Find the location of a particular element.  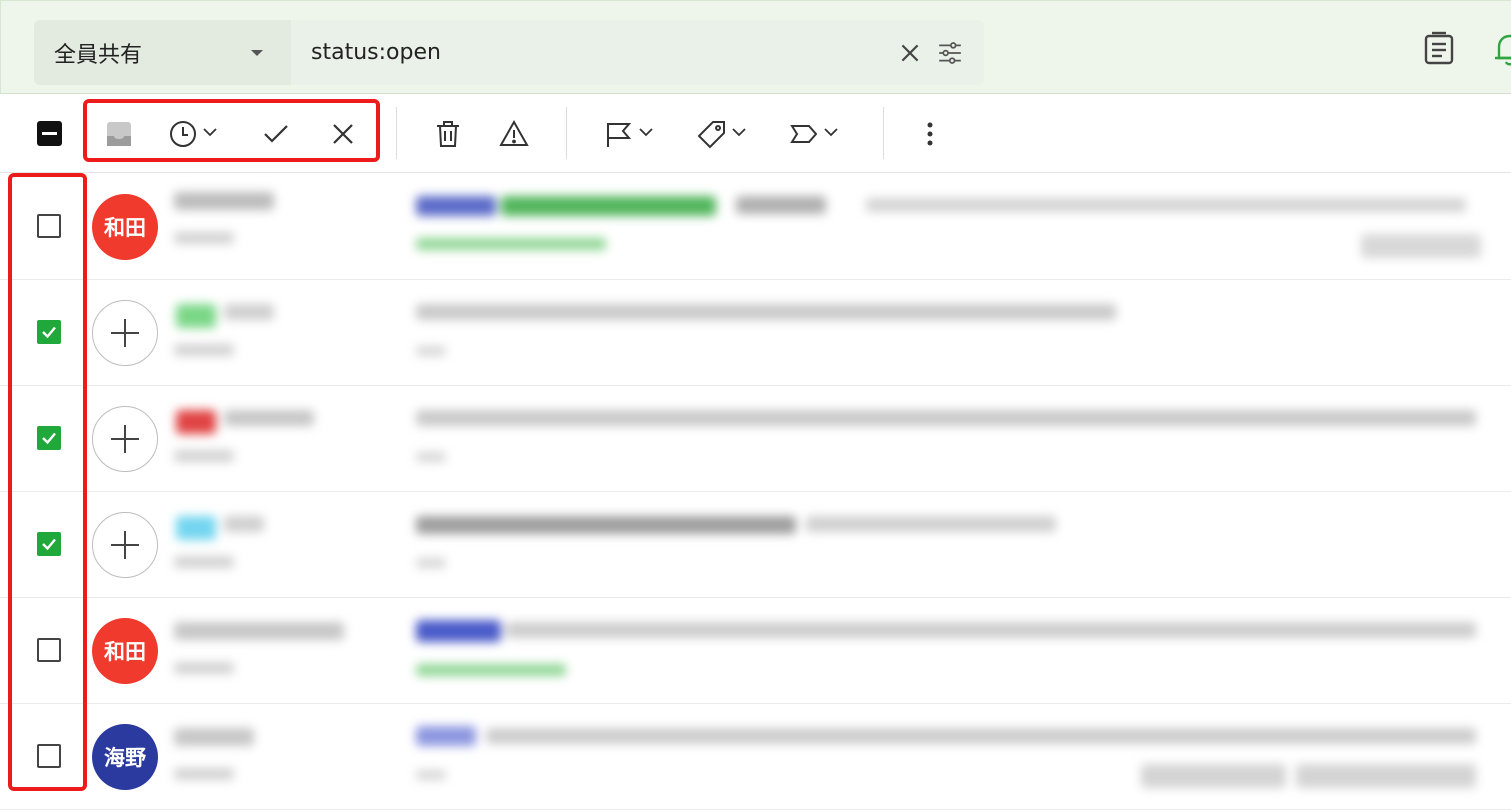

delete-button is located at coordinates (448, 134).